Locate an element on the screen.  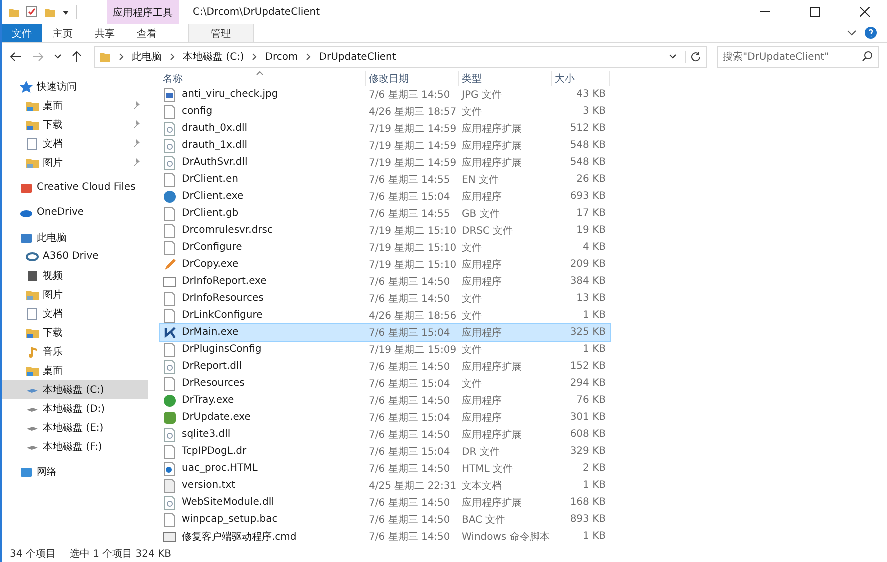
type-cell-text: 应用程序 is located at coordinates (482, 282).